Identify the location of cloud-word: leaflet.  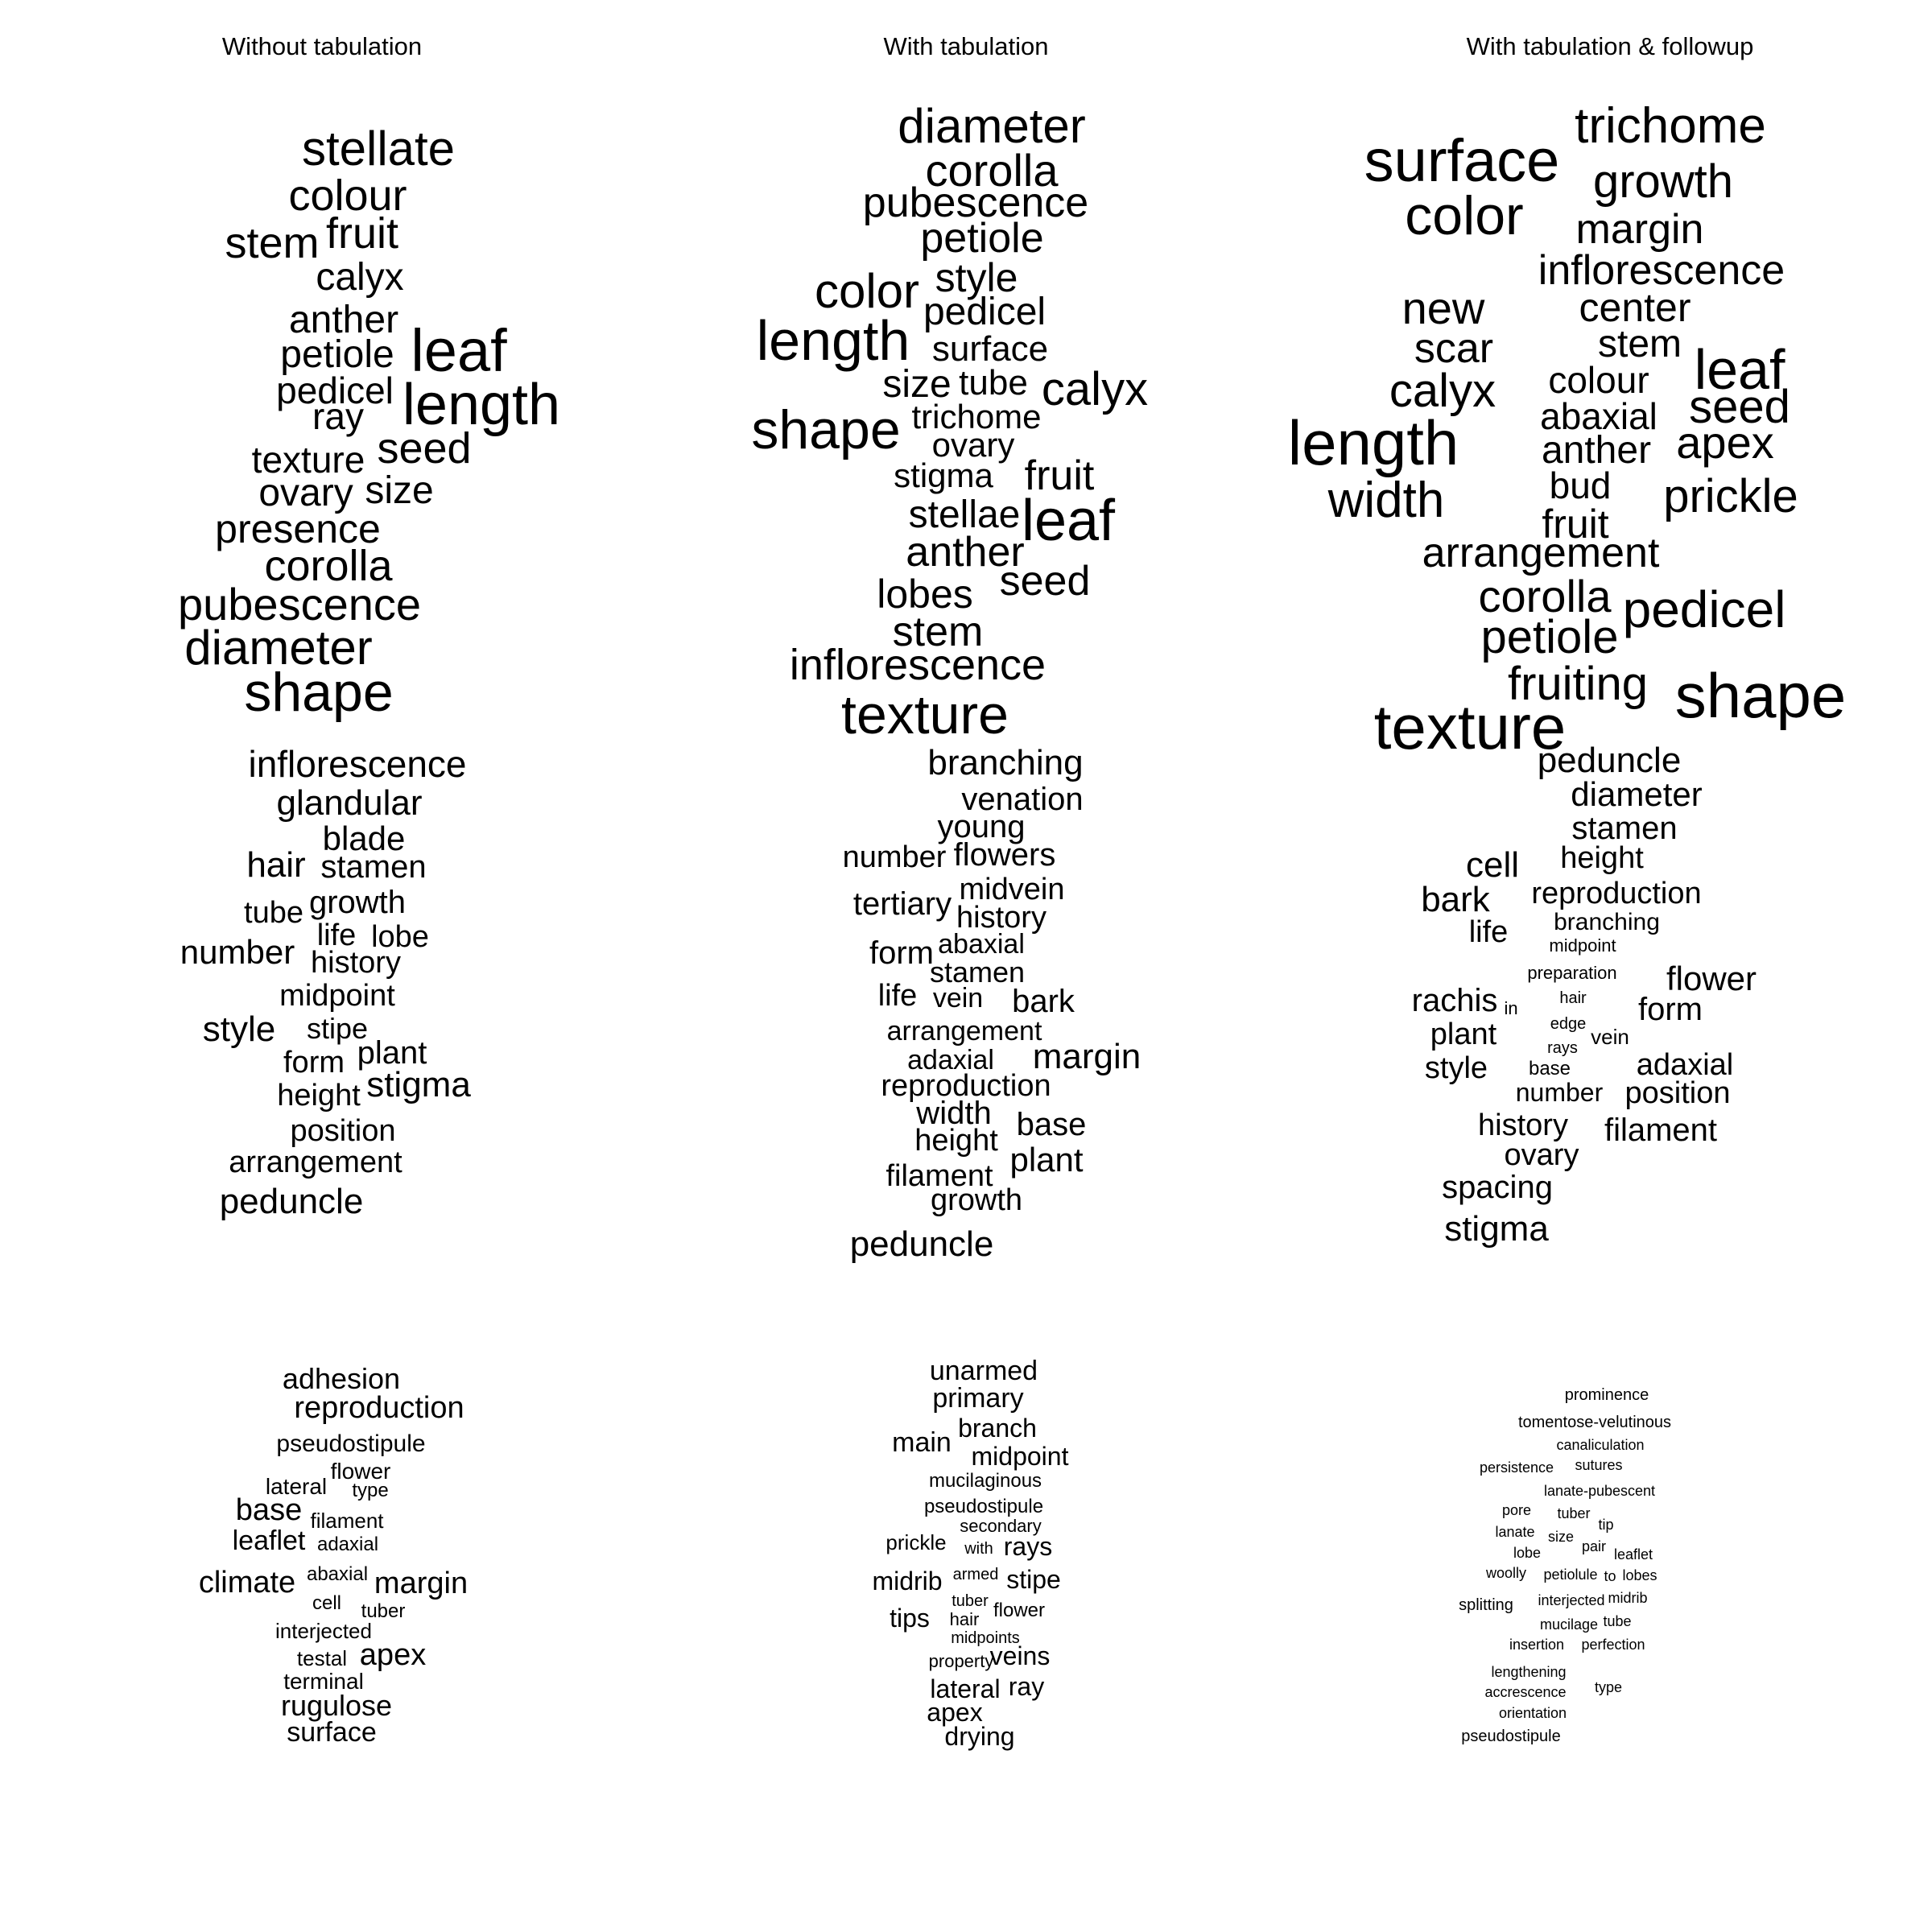
(269, 1540).